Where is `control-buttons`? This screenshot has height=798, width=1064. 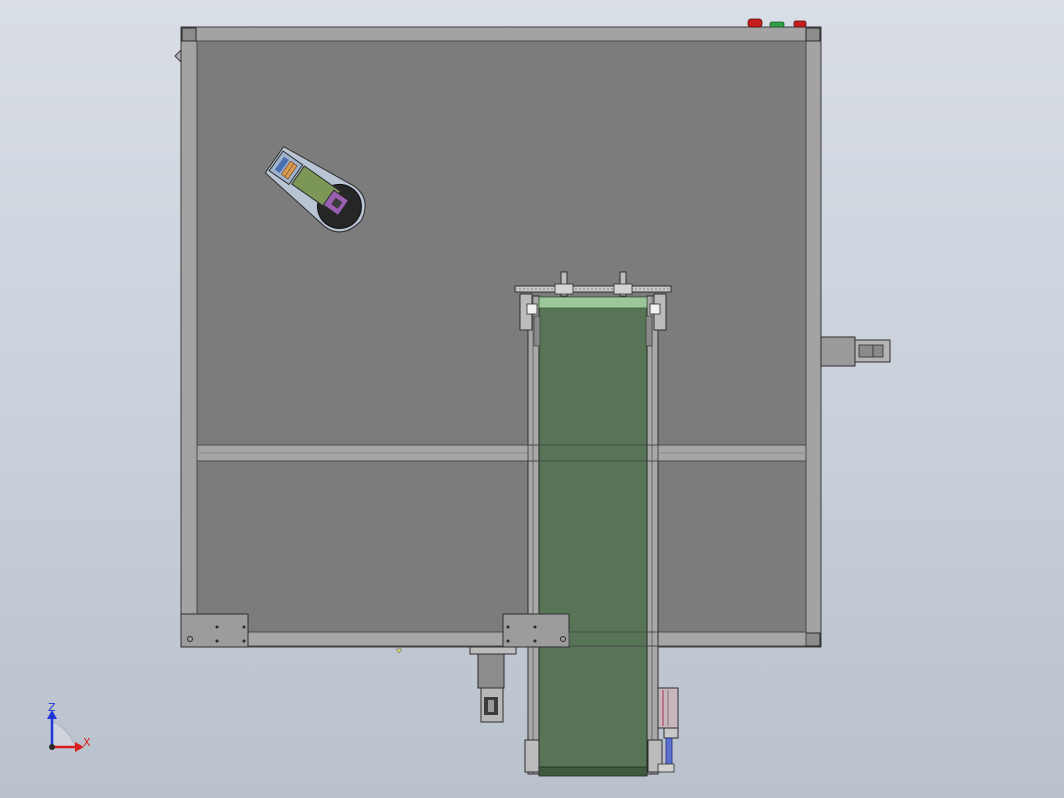
control-buttons is located at coordinates (777, 23).